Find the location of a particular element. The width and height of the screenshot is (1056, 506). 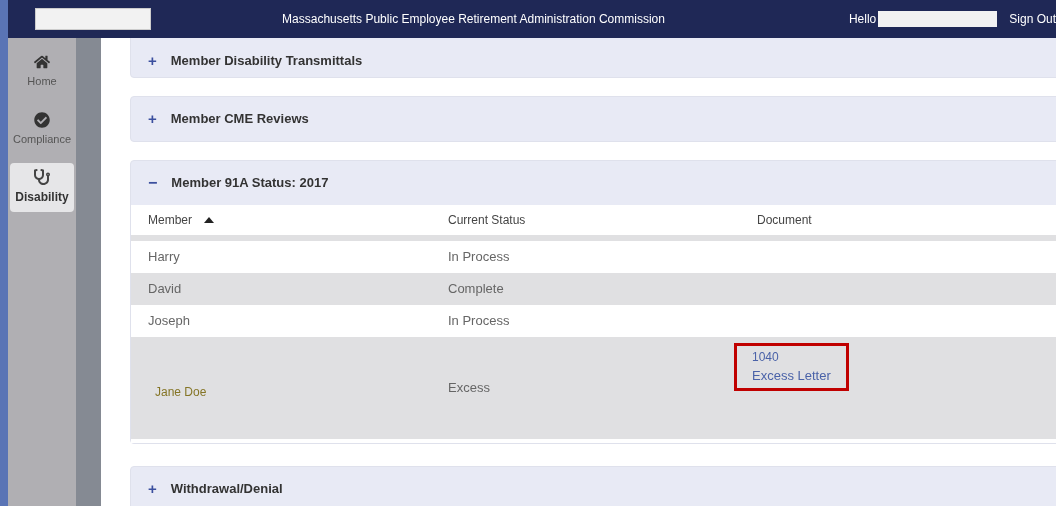

greeting-text: Hello is located at coordinates (862, 19).